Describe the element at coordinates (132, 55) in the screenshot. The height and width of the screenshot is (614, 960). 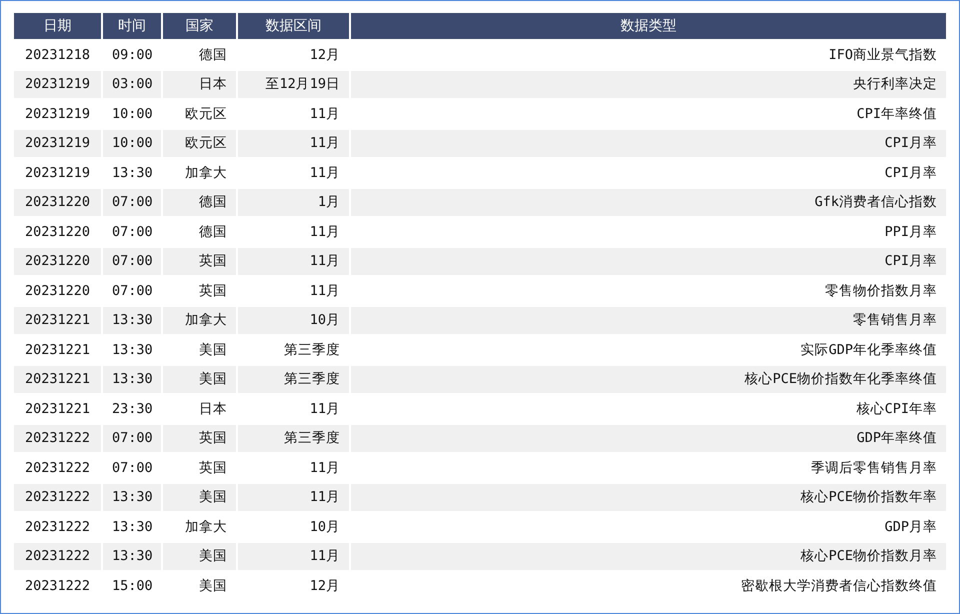
I see `table-cell-text: 09:00` at that location.